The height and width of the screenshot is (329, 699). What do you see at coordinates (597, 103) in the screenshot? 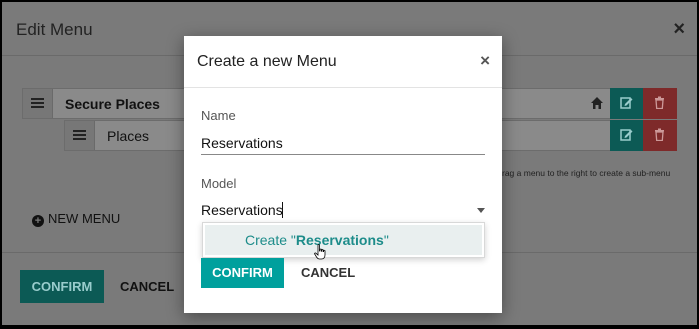
I see `home-icon` at bounding box center [597, 103].